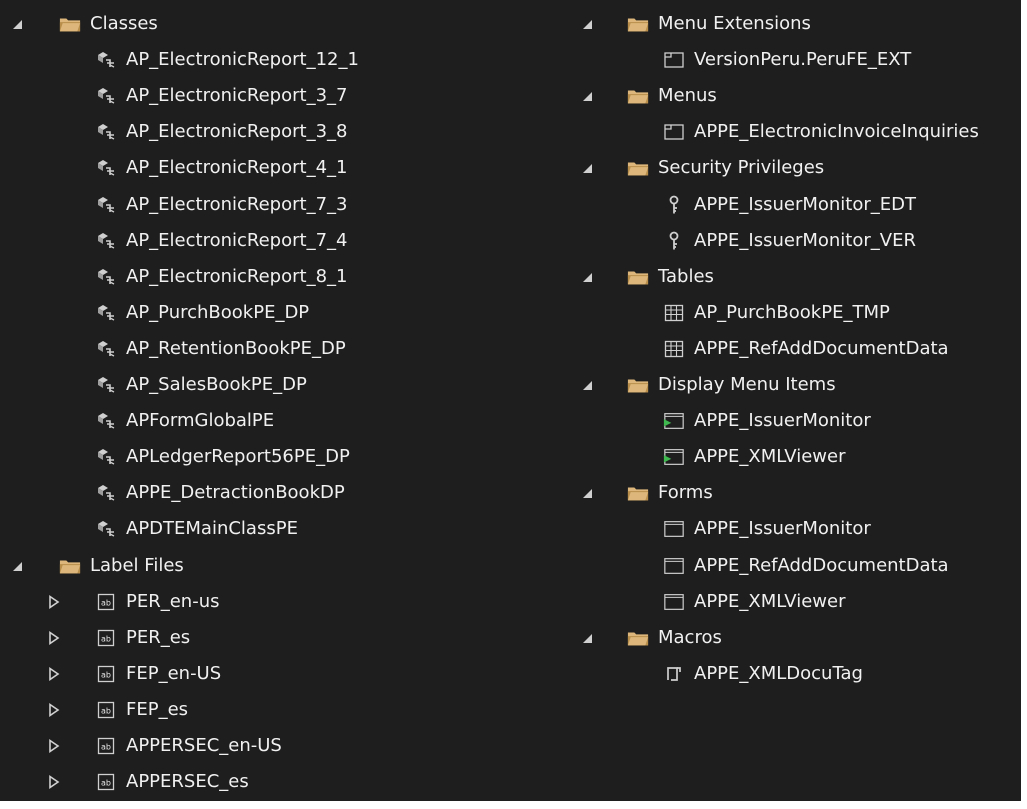  Describe the element at coordinates (741, 168) in the screenshot. I see `folder-label: Security Privileges` at that location.